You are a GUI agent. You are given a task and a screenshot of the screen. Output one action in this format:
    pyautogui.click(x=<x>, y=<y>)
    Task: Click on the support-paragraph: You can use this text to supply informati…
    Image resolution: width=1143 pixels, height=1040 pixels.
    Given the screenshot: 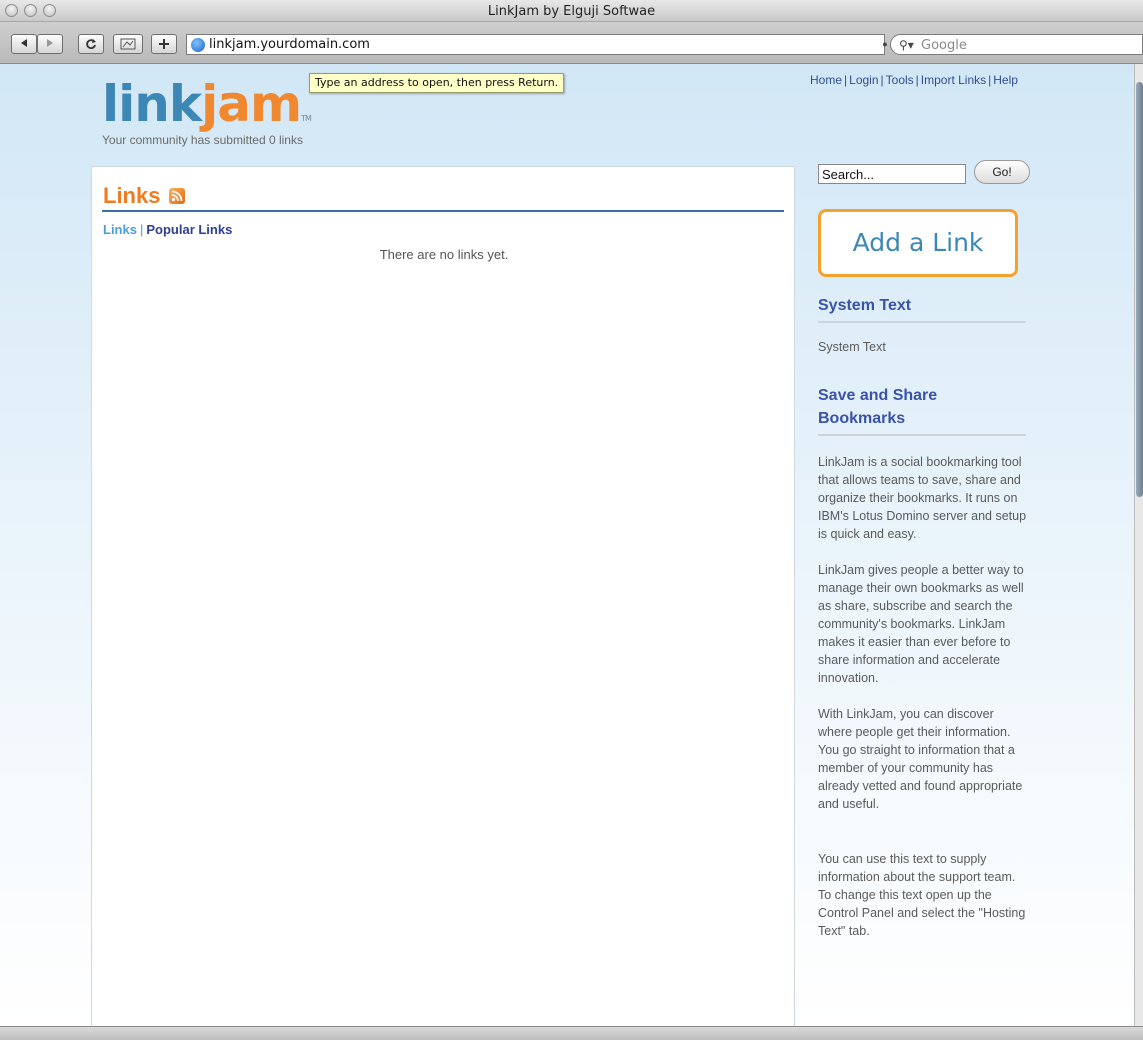 What is the action you would take?
    pyautogui.click(x=922, y=895)
    